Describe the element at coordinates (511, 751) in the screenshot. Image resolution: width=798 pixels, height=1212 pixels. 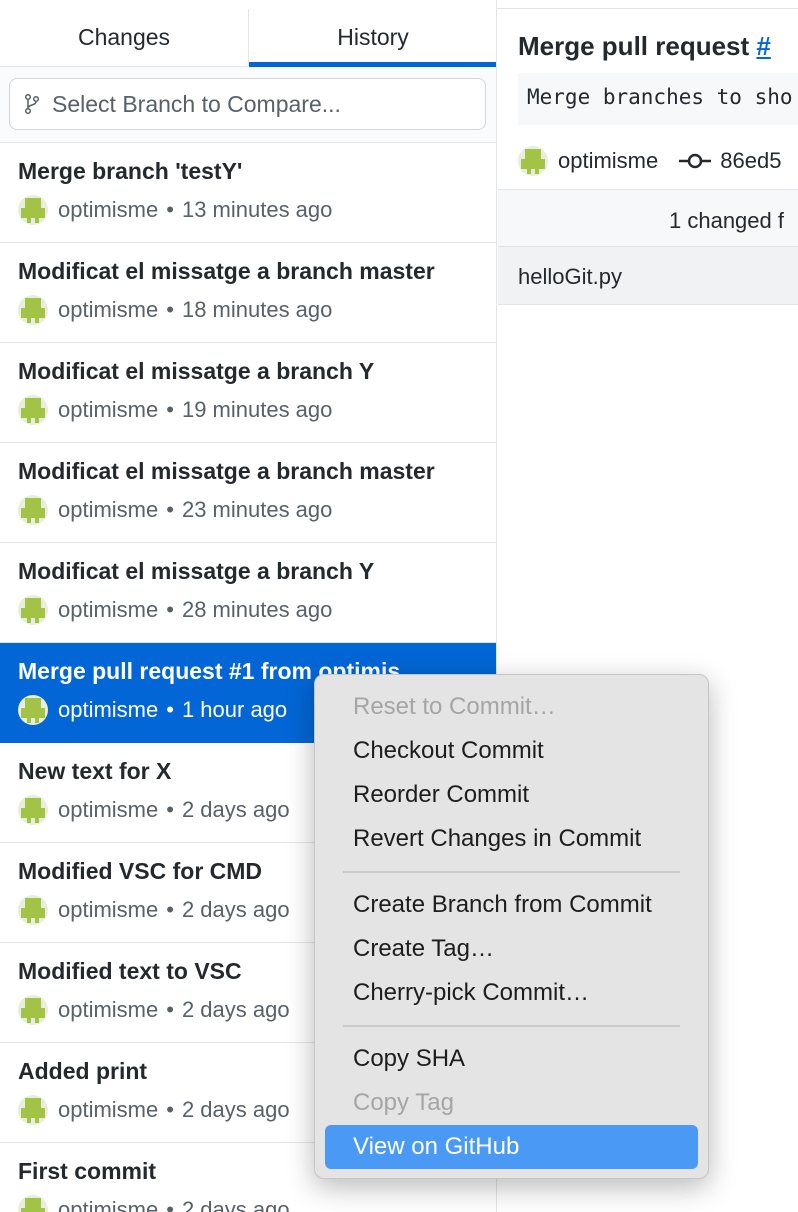
I see `menu-item-checkout-commit: Checkout Commit` at that location.